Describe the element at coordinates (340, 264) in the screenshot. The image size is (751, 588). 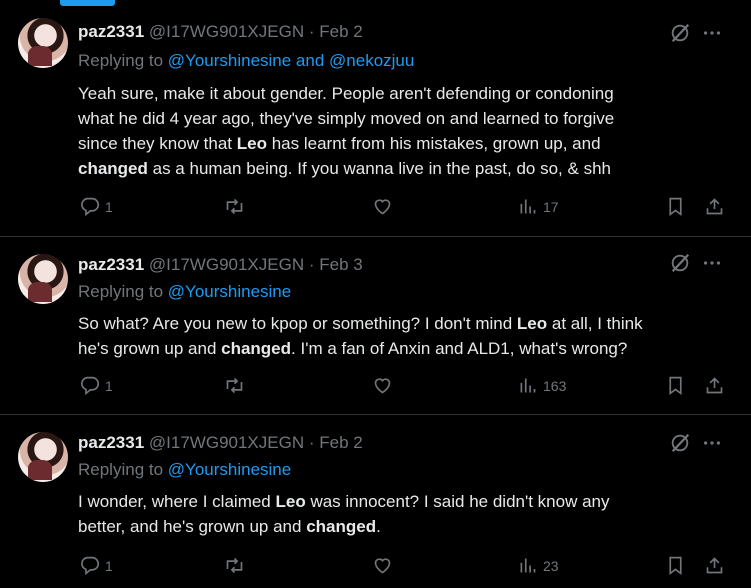
I see `tweet-date: Feb 3` at that location.